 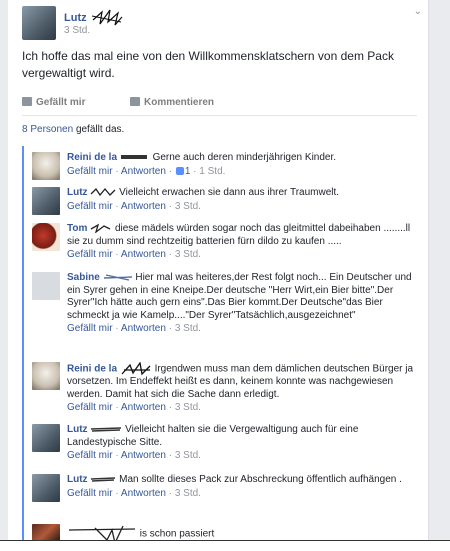 What do you see at coordinates (418, 11) in the screenshot?
I see `chevron-down-icon: ⌄` at bounding box center [418, 11].